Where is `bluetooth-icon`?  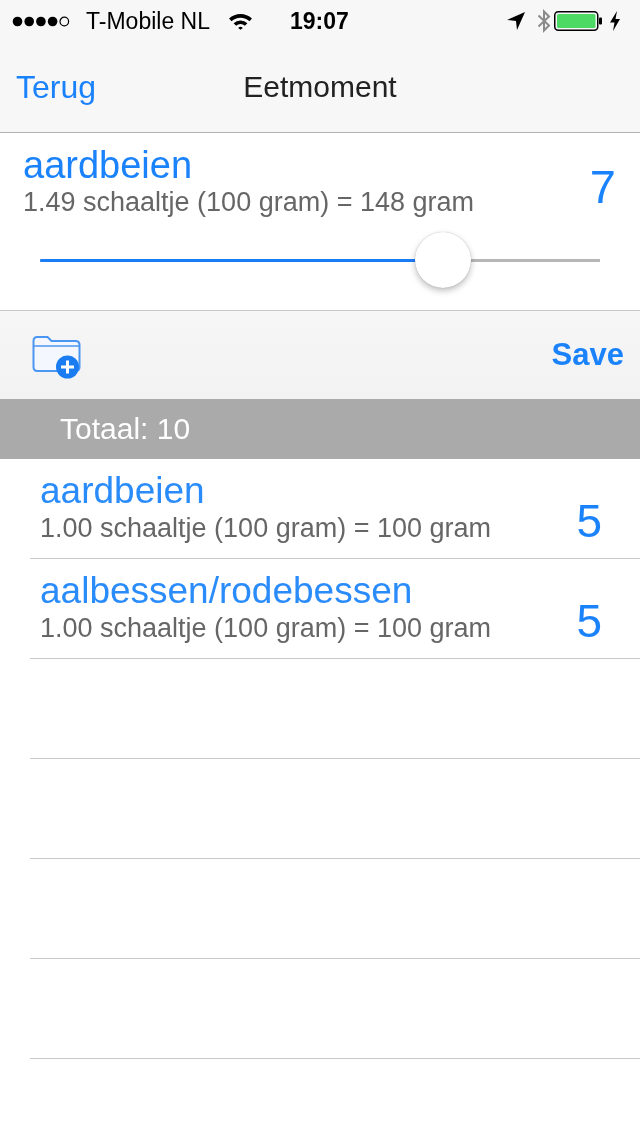
bluetooth-icon is located at coordinates (544, 21).